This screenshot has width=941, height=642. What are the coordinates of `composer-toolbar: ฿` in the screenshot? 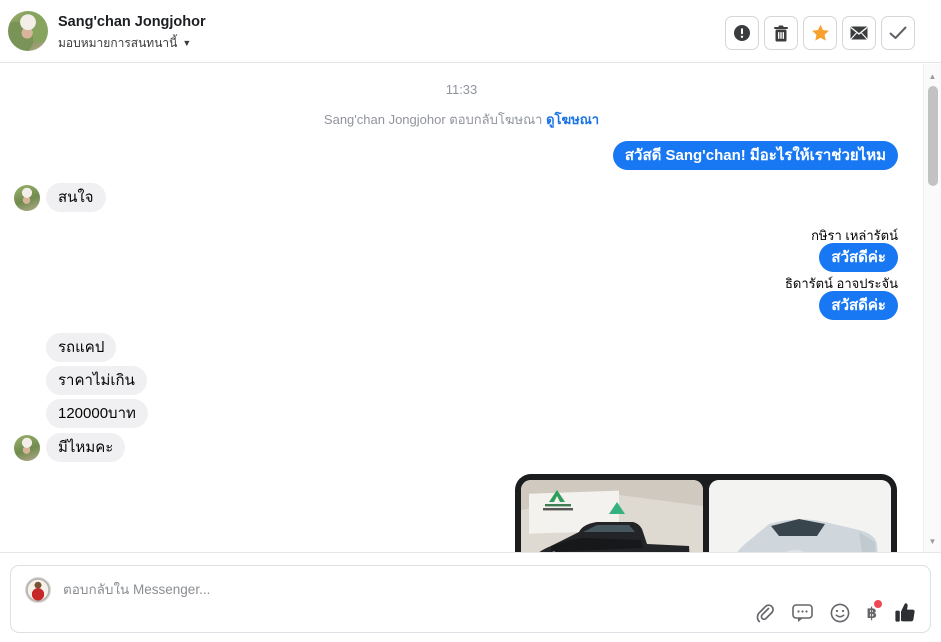 It's located at (835, 611).